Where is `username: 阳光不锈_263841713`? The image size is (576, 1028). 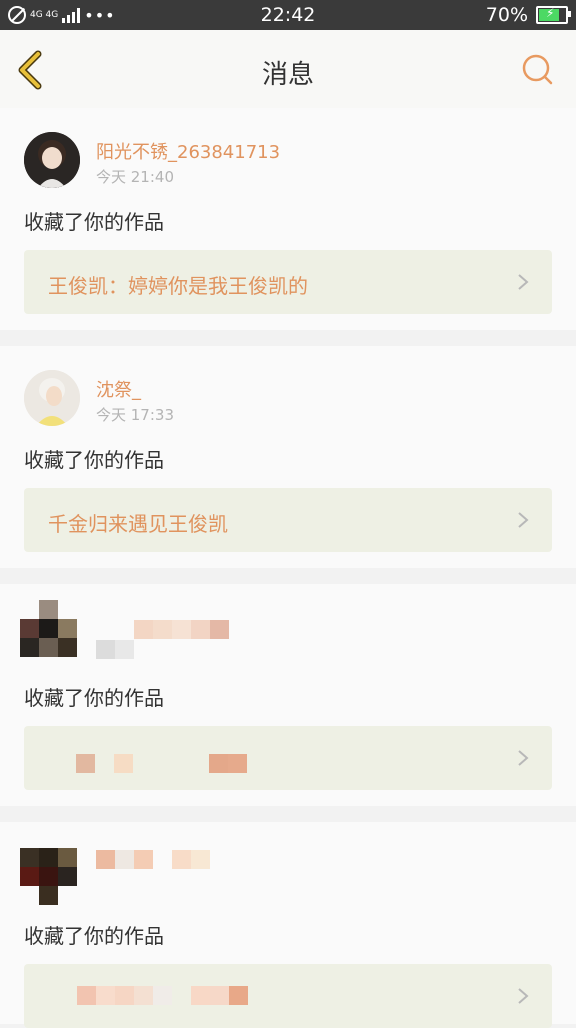
username: 阳光不锈_263841713 is located at coordinates (188, 151).